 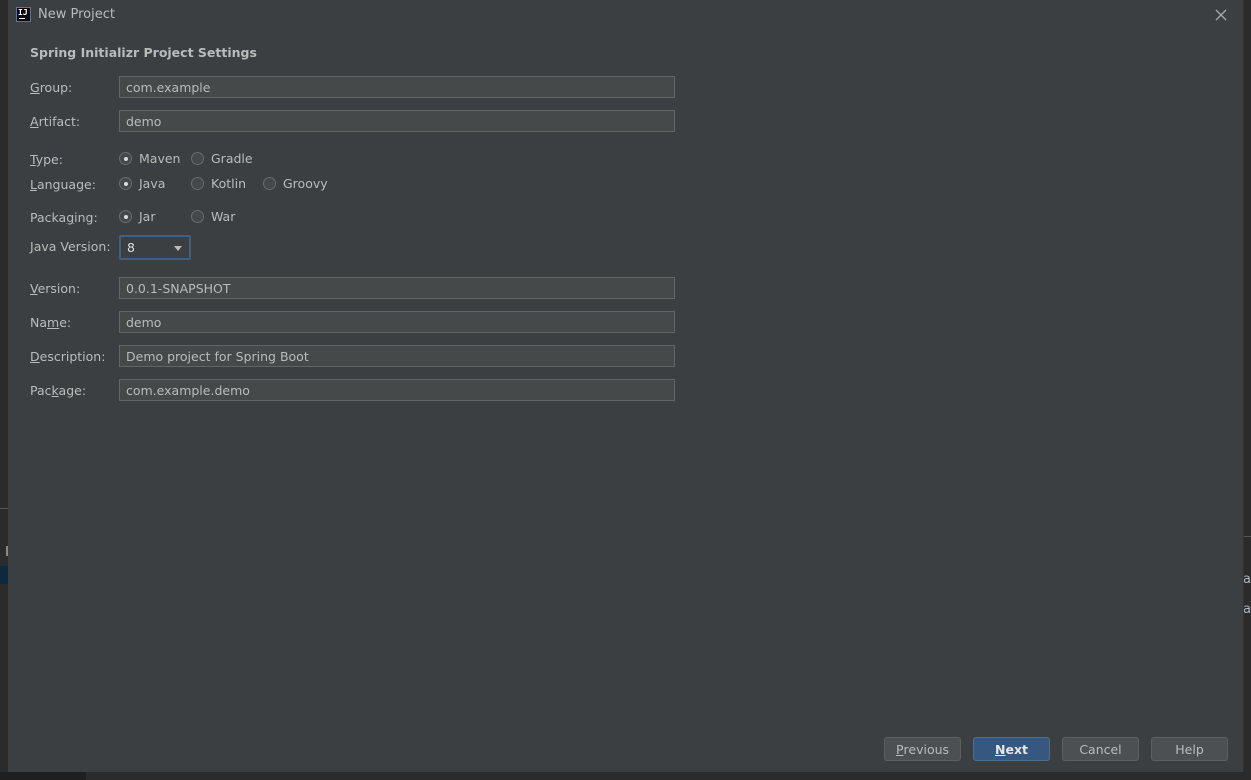 I want to click on intellij-logo-icon: IJ, so click(x=23, y=14).